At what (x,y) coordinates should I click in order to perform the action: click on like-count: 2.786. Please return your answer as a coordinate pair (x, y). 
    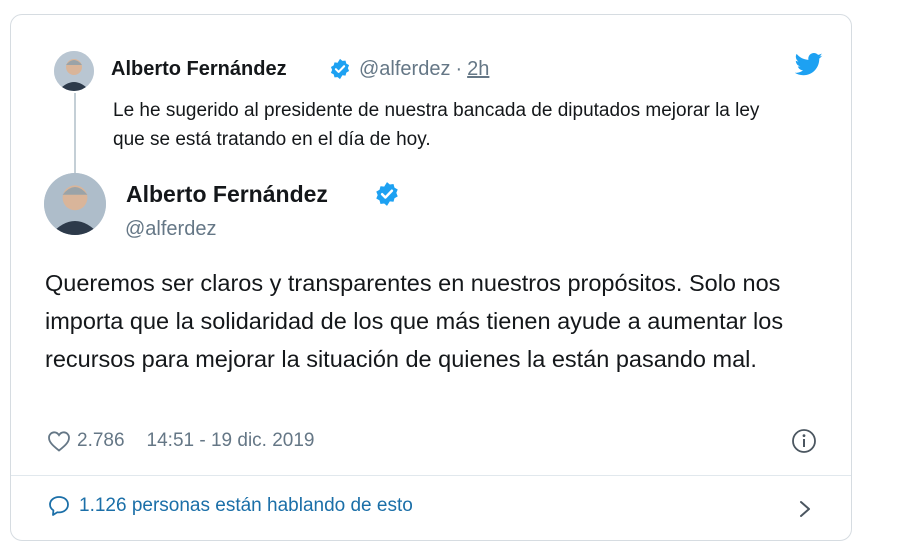
    Looking at the image, I should click on (101, 441).